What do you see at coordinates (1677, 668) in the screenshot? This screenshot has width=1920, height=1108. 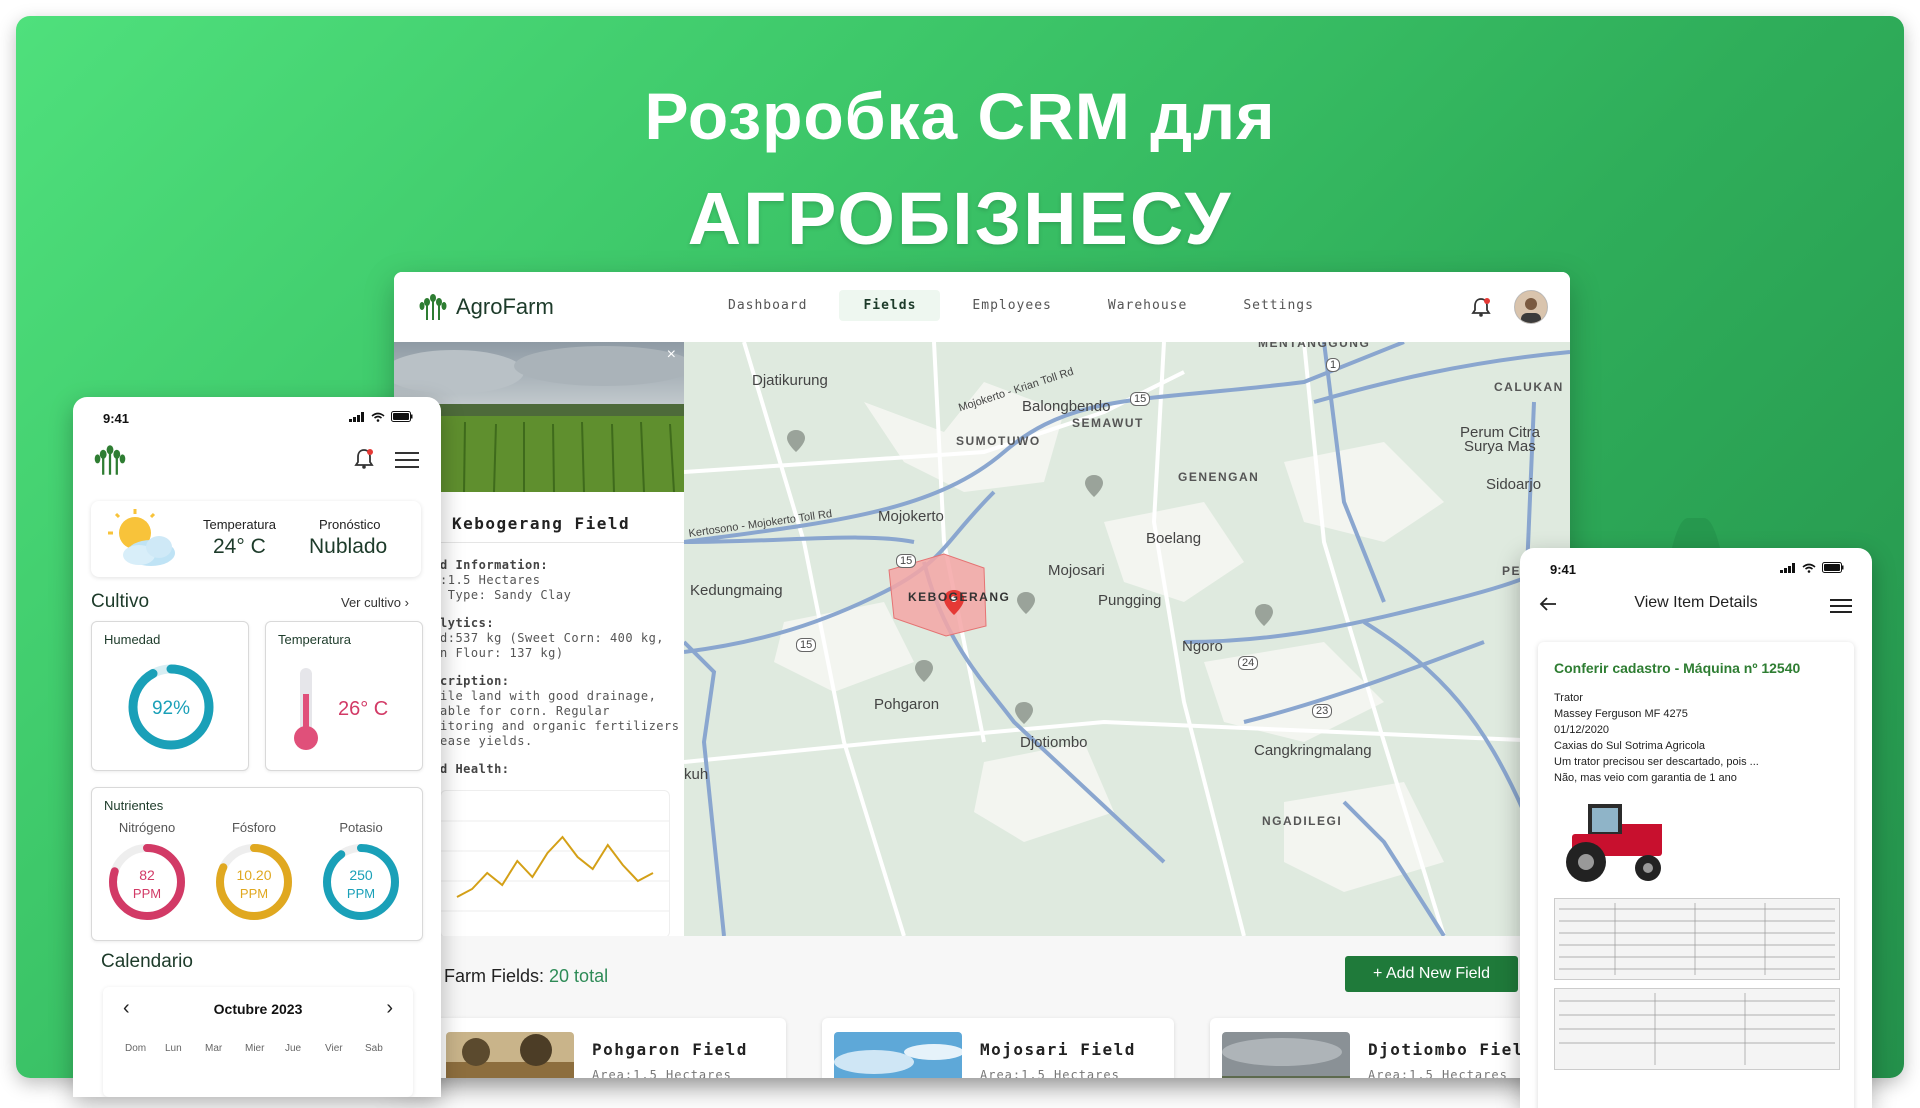 I see `item-heading: Conferir cadastro - Máquina nº 12540` at bounding box center [1677, 668].